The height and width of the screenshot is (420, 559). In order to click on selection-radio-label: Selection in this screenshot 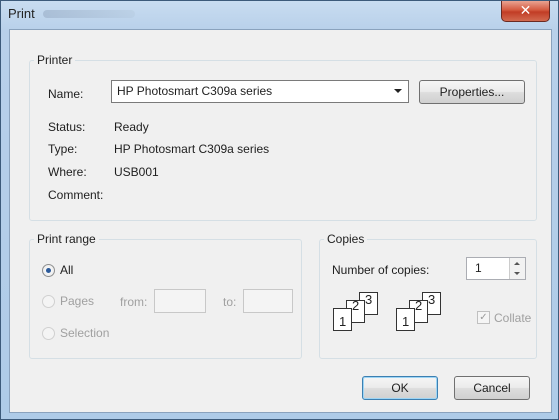, I will do `click(85, 333)`.